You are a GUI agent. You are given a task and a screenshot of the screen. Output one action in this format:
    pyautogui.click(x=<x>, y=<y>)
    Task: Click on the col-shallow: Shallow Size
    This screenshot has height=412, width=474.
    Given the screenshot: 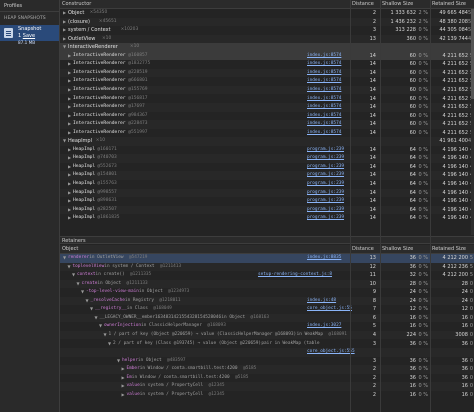 What is the action you would take?
    pyautogui.click(x=397, y=4)
    